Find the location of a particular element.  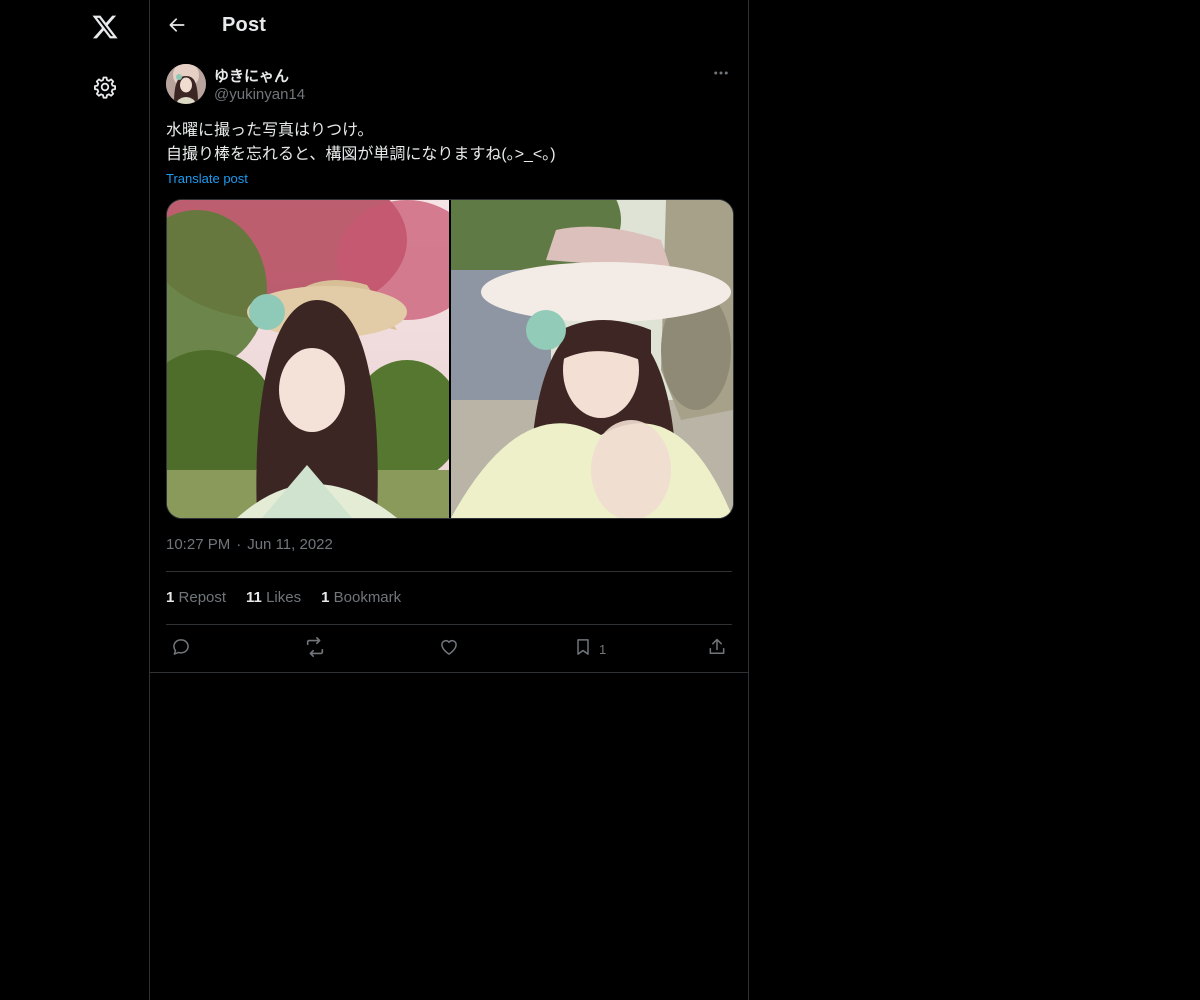

back-button is located at coordinates (177, 27).